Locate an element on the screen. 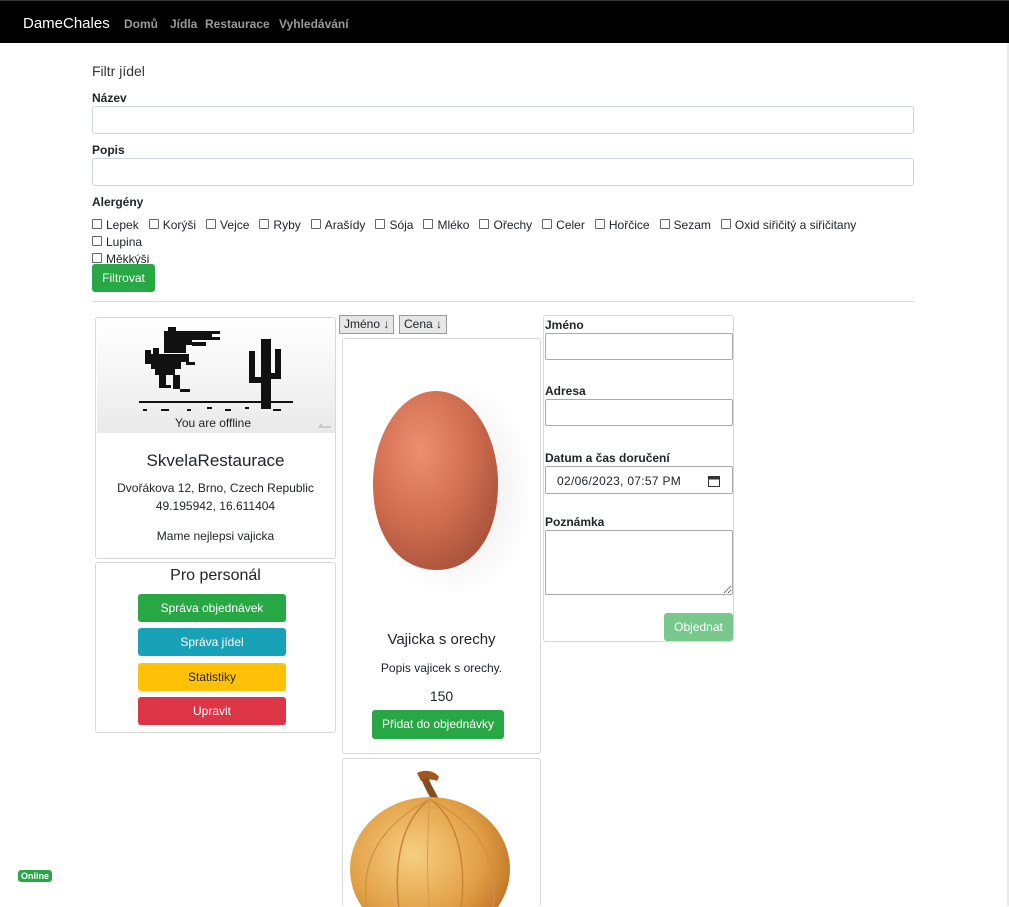  order-datetime-input: 02/06/2023, 07:57 PM is located at coordinates (639, 480).